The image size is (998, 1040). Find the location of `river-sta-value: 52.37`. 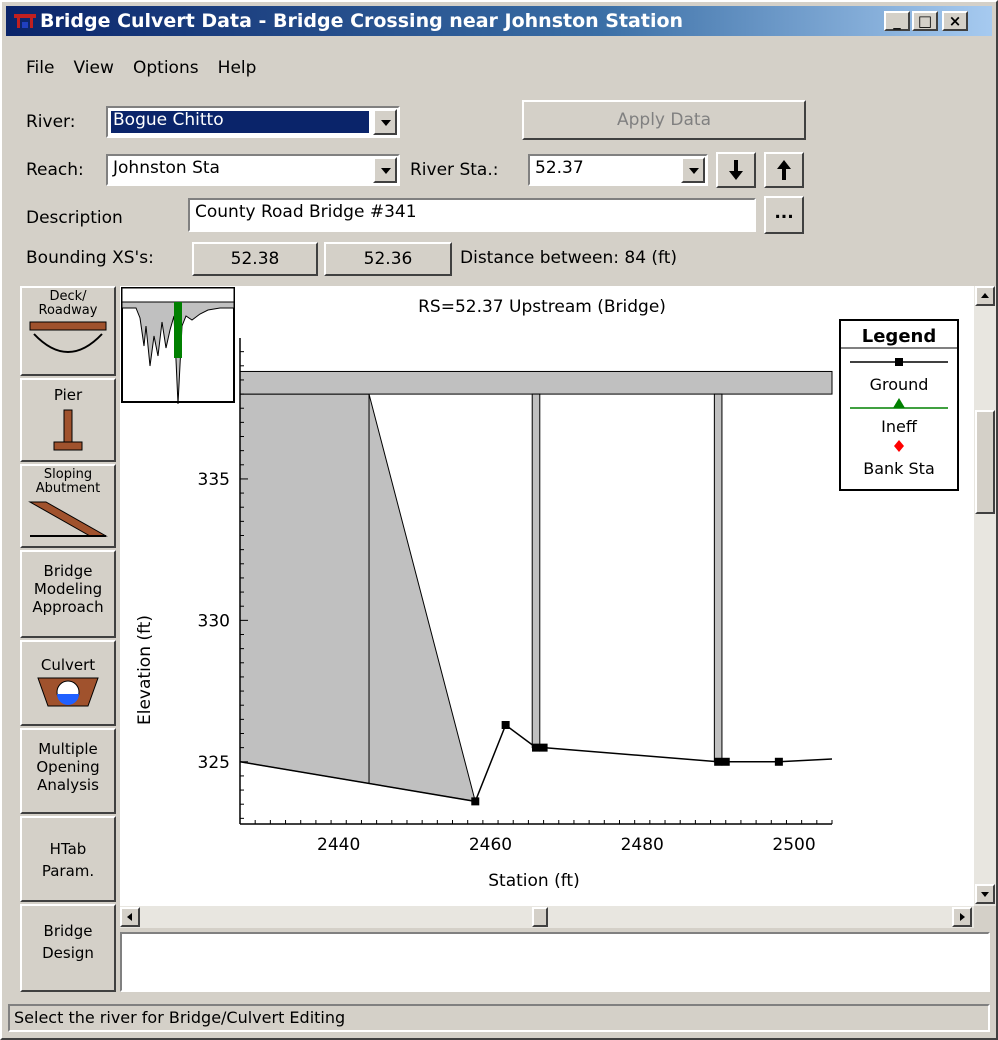

river-sta-value: 52.37 is located at coordinates (559, 168).